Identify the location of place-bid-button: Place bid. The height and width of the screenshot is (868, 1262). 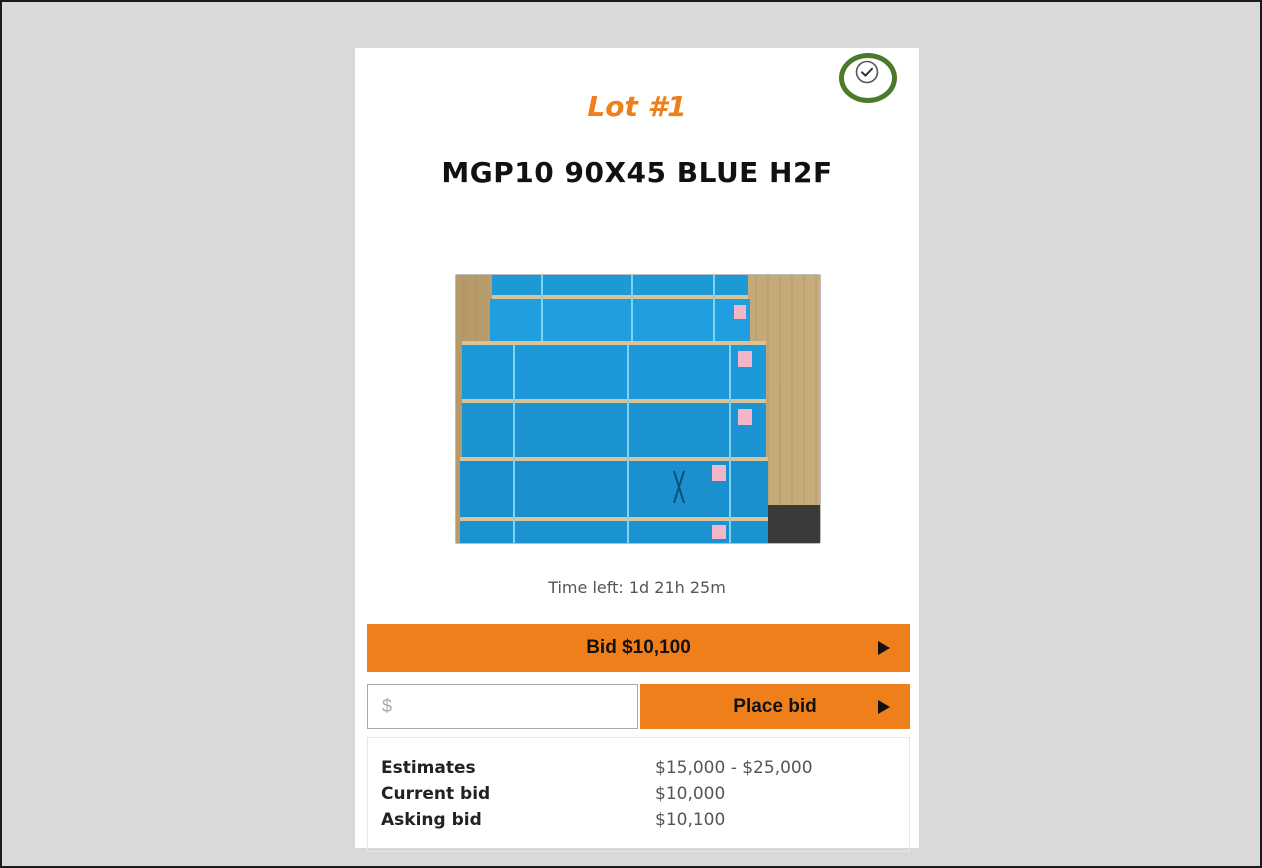
(775, 706).